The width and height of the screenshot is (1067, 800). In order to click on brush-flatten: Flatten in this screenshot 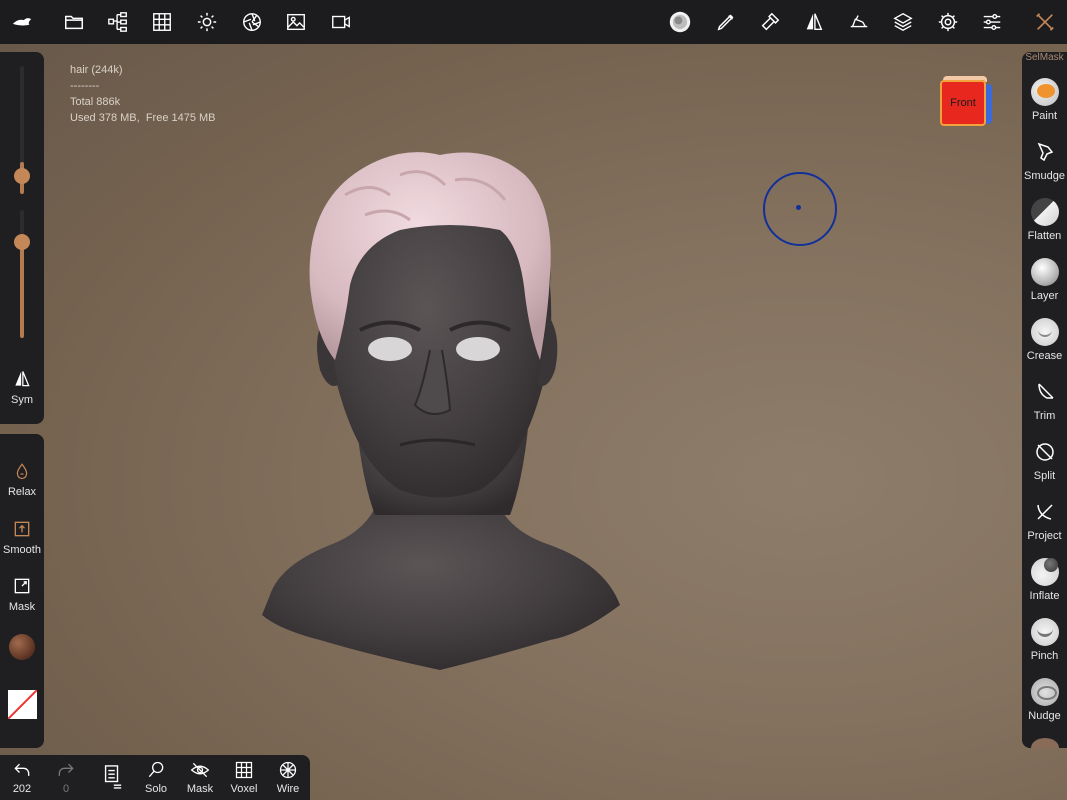, I will do `click(1044, 220)`.